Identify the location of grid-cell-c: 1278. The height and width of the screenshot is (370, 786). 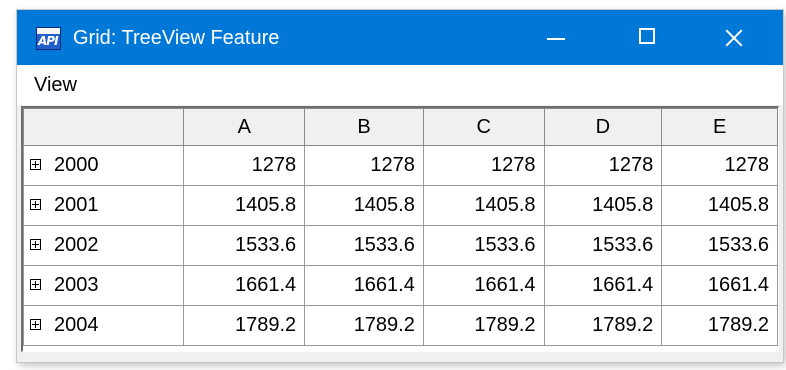
(483, 165).